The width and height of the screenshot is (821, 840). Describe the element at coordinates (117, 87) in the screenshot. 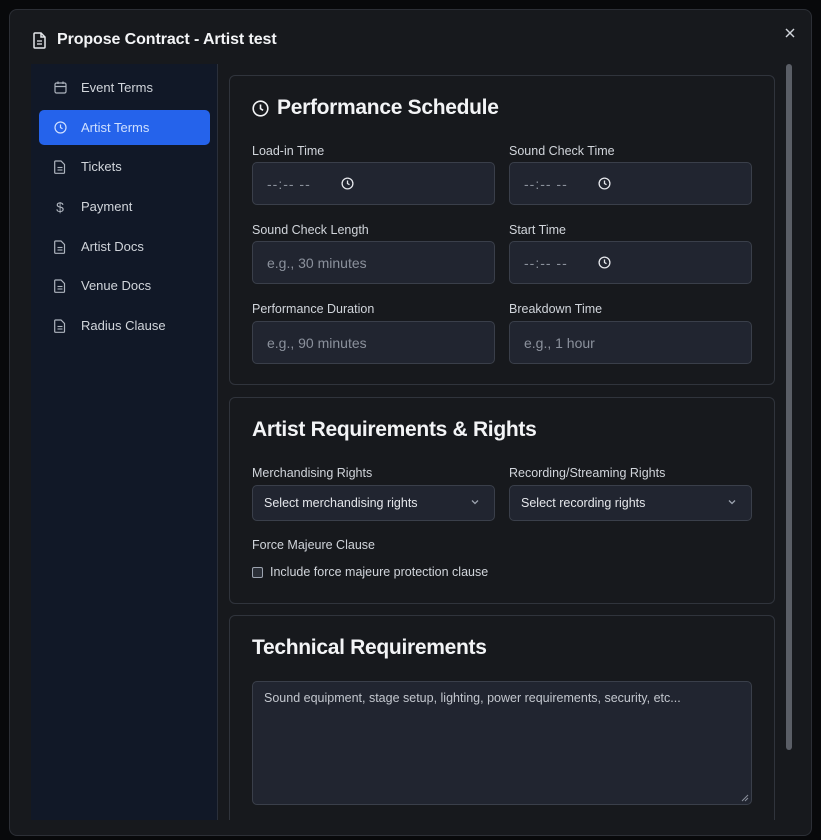

I see `sidebar-item-label: Event Terms` at that location.